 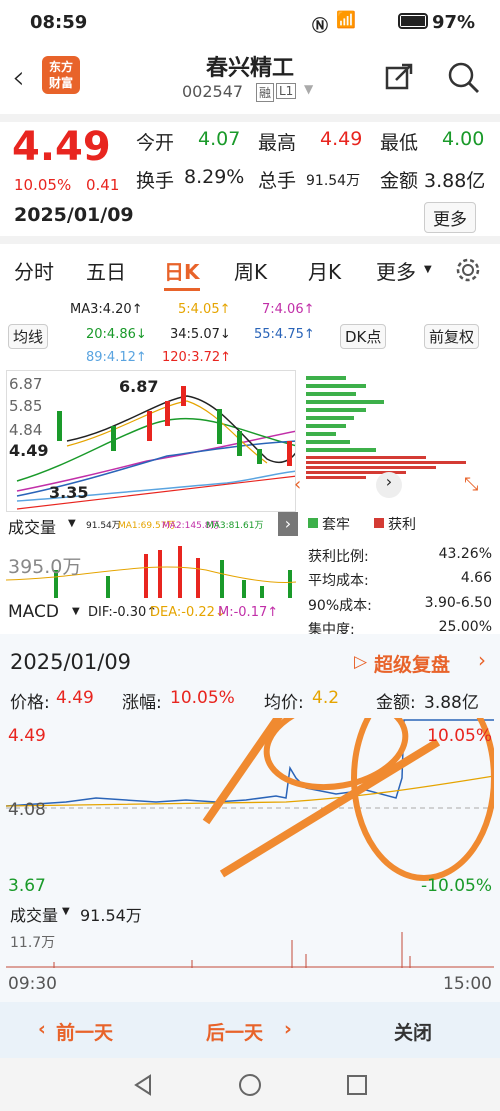 What do you see at coordinates (32, 984) in the screenshot?
I see `popup-time-start: 09:30` at bounding box center [32, 984].